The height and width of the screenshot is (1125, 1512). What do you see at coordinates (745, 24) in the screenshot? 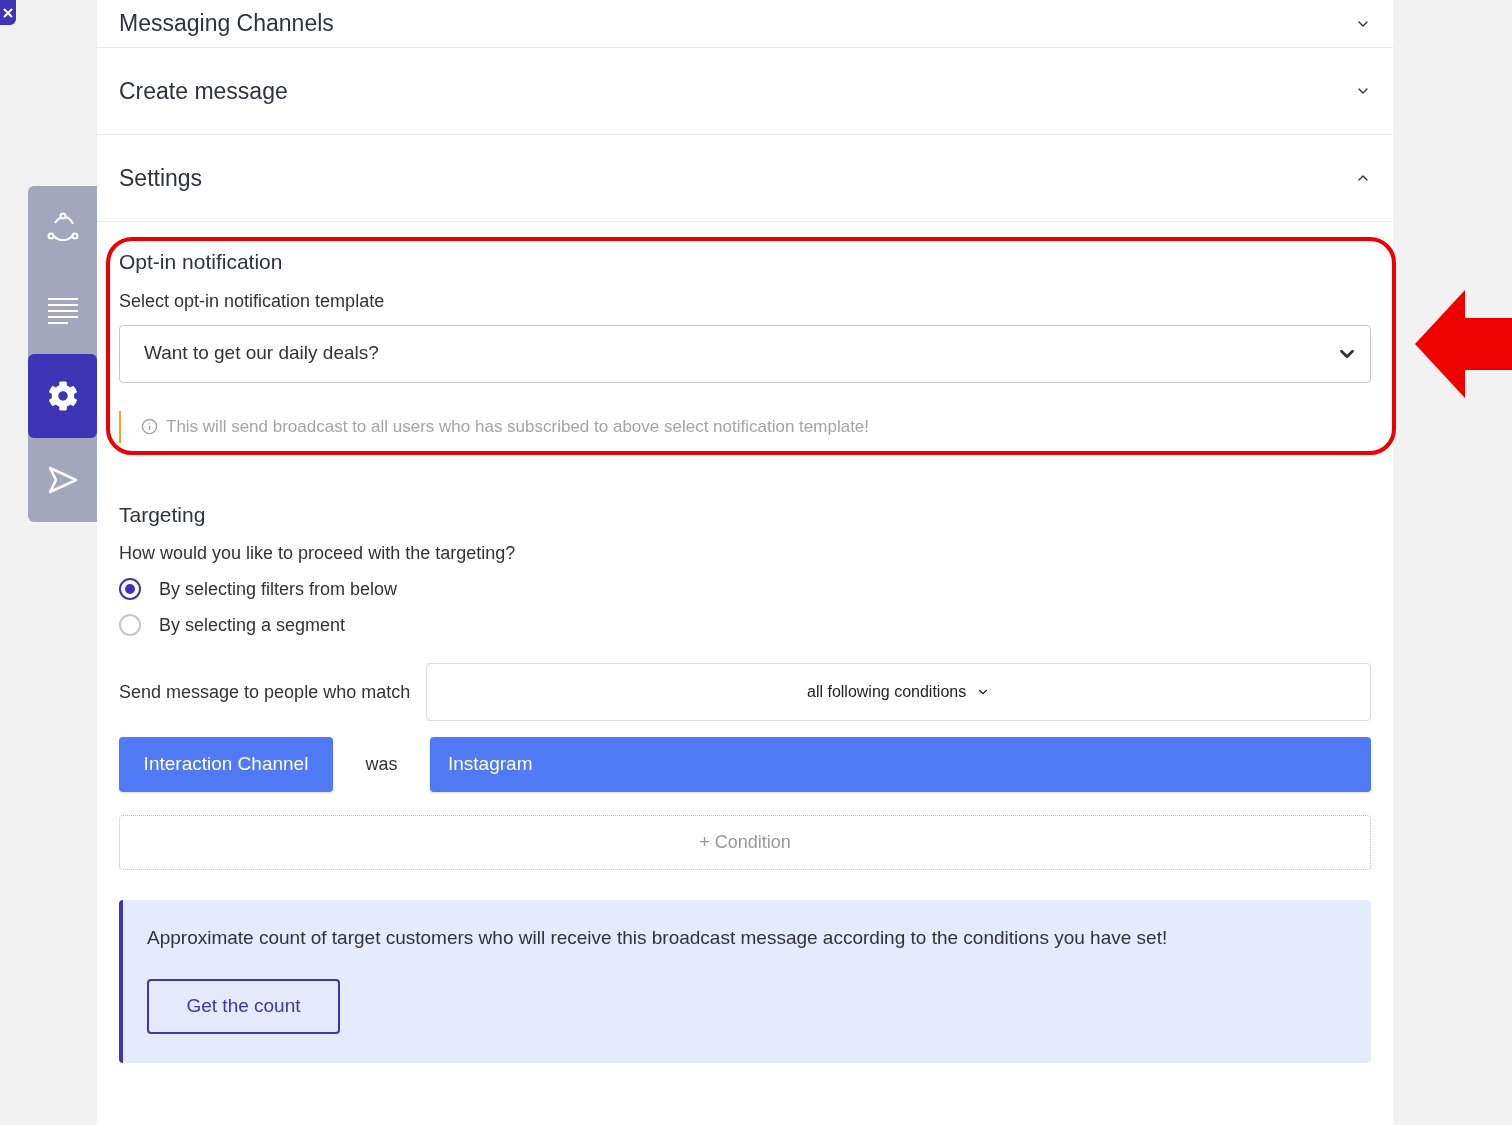
I see `accordion-header: Messaging Channels` at bounding box center [745, 24].